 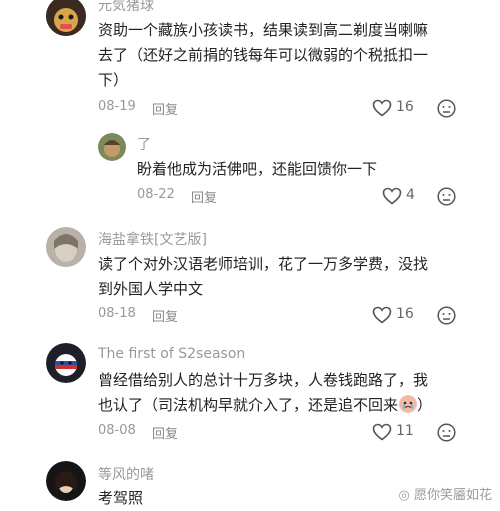 I want to click on comment-line: 盼着他成为活佛吧，还能回馈你一下, so click(x=257, y=169).